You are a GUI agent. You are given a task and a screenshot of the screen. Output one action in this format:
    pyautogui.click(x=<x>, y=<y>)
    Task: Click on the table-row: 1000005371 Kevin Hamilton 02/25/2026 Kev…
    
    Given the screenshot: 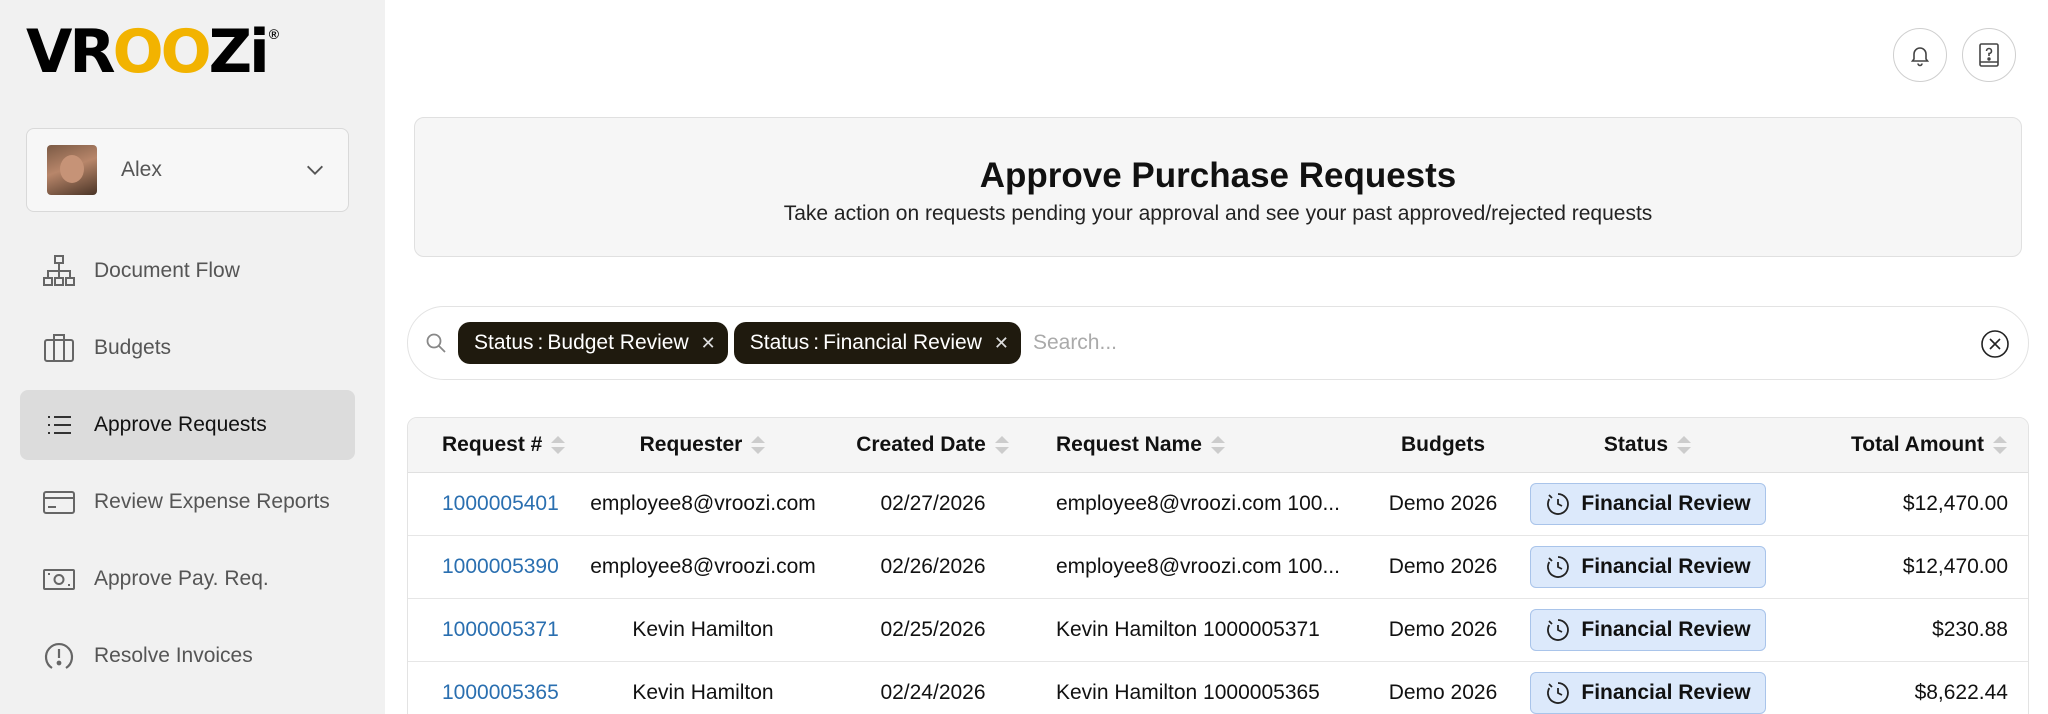 What is the action you would take?
    pyautogui.click(x=1218, y=630)
    